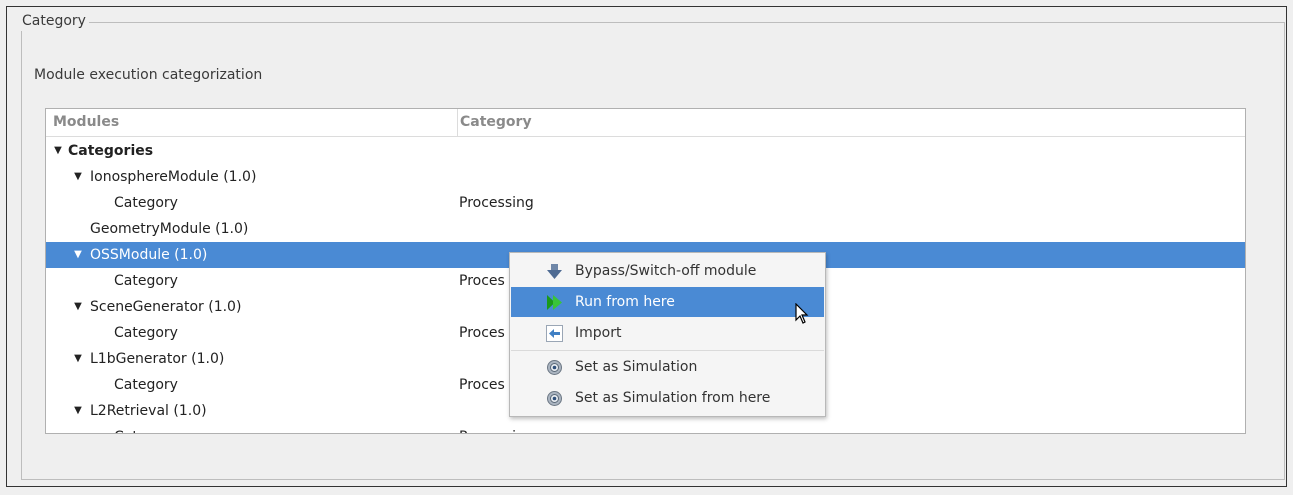  What do you see at coordinates (554, 271) in the screenshot?
I see `bypass-down-arrow-icon` at bounding box center [554, 271].